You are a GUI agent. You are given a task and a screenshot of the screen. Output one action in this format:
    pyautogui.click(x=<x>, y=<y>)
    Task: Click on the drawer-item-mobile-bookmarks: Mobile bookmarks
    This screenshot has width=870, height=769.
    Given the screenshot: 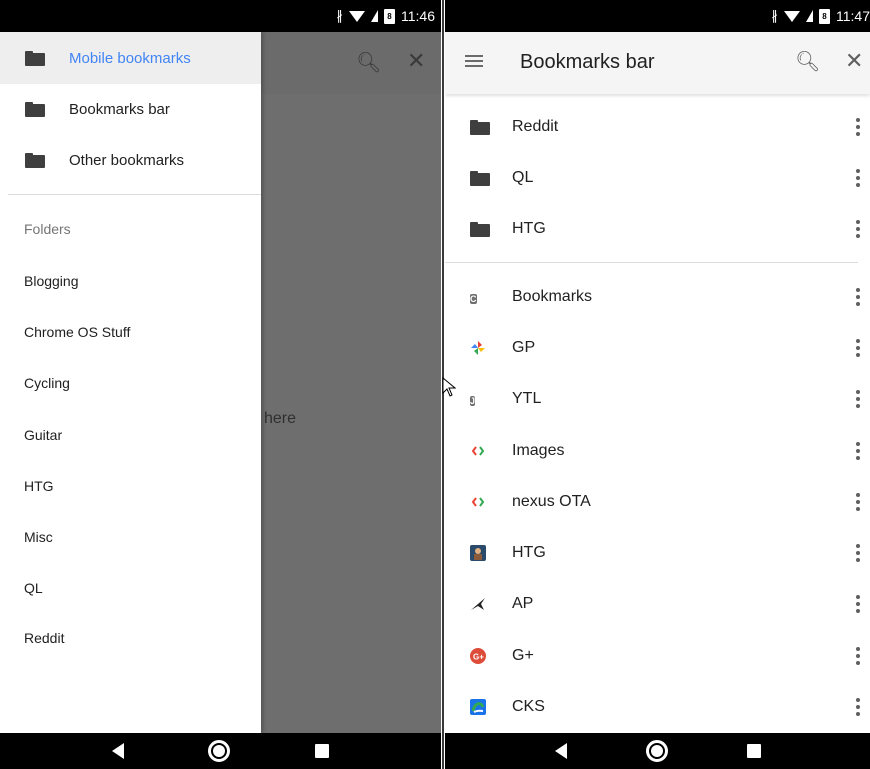 What is the action you would take?
    pyautogui.click(x=130, y=58)
    